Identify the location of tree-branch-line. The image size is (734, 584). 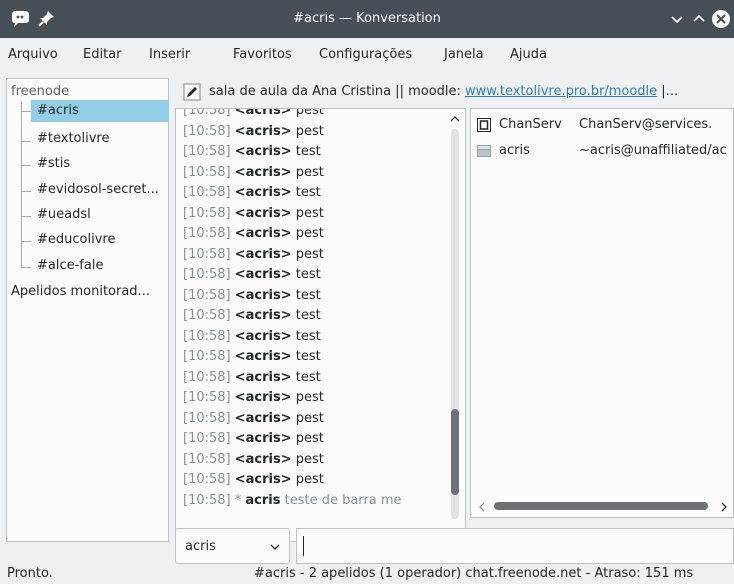
(21, 184).